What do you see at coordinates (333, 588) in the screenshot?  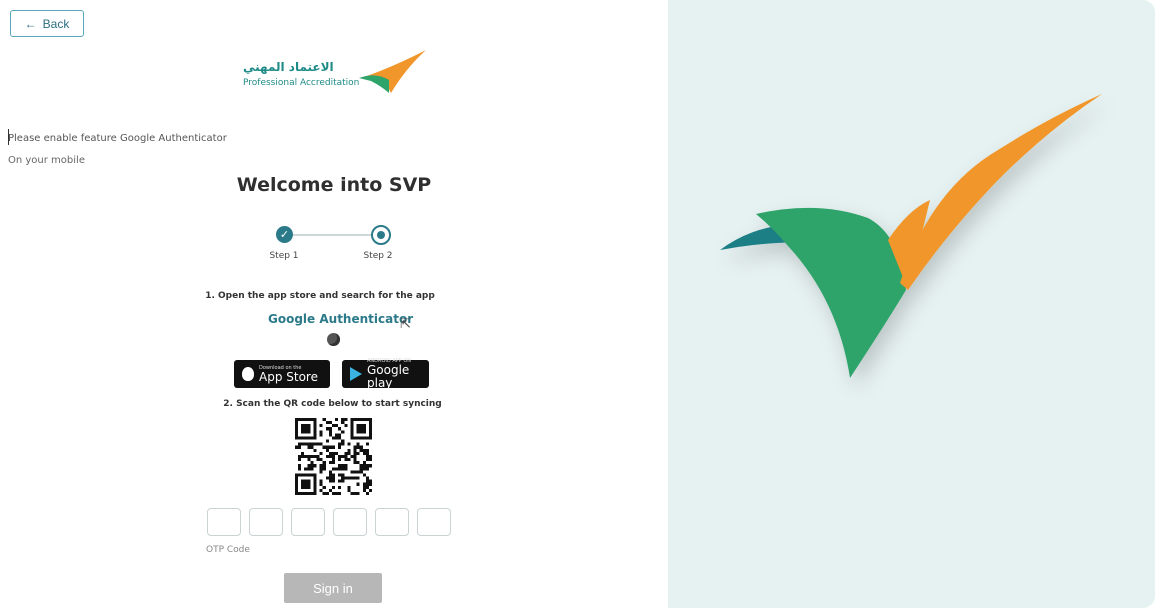 I see `sign-in-button: Sign in` at bounding box center [333, 588].